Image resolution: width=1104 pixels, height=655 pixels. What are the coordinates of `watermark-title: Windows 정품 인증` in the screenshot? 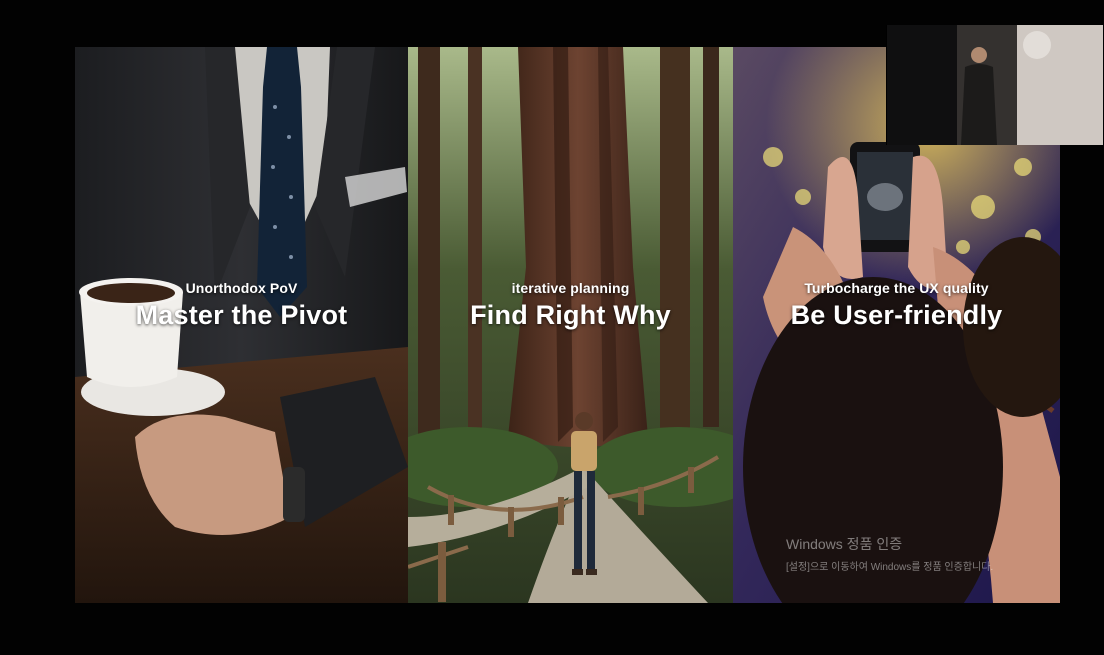 It's located at (844, 544).